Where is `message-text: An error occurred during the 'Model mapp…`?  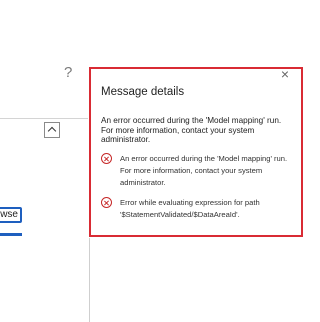 message-text: An error occurred during the 'Model mapp… is located at coordinates (204, 170).